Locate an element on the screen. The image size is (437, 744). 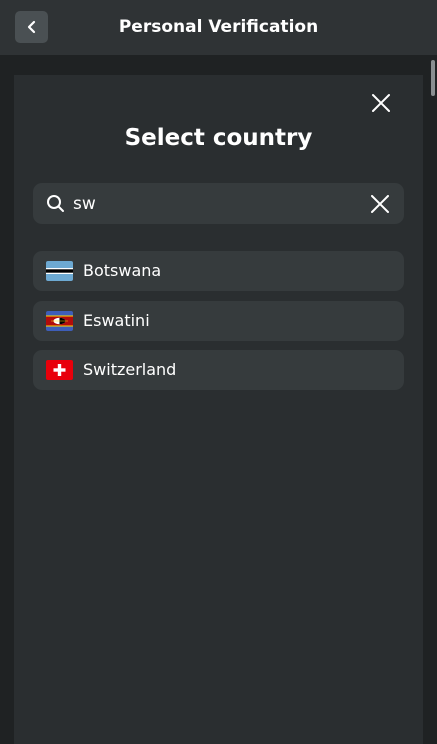
botswana-flag-icon is located at coordinates (59, 271).